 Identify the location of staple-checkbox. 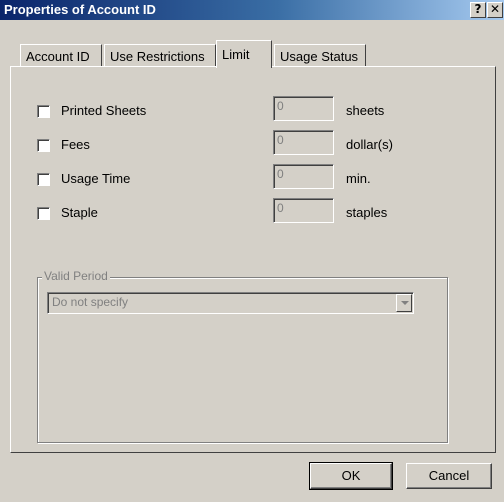
(43, 213).